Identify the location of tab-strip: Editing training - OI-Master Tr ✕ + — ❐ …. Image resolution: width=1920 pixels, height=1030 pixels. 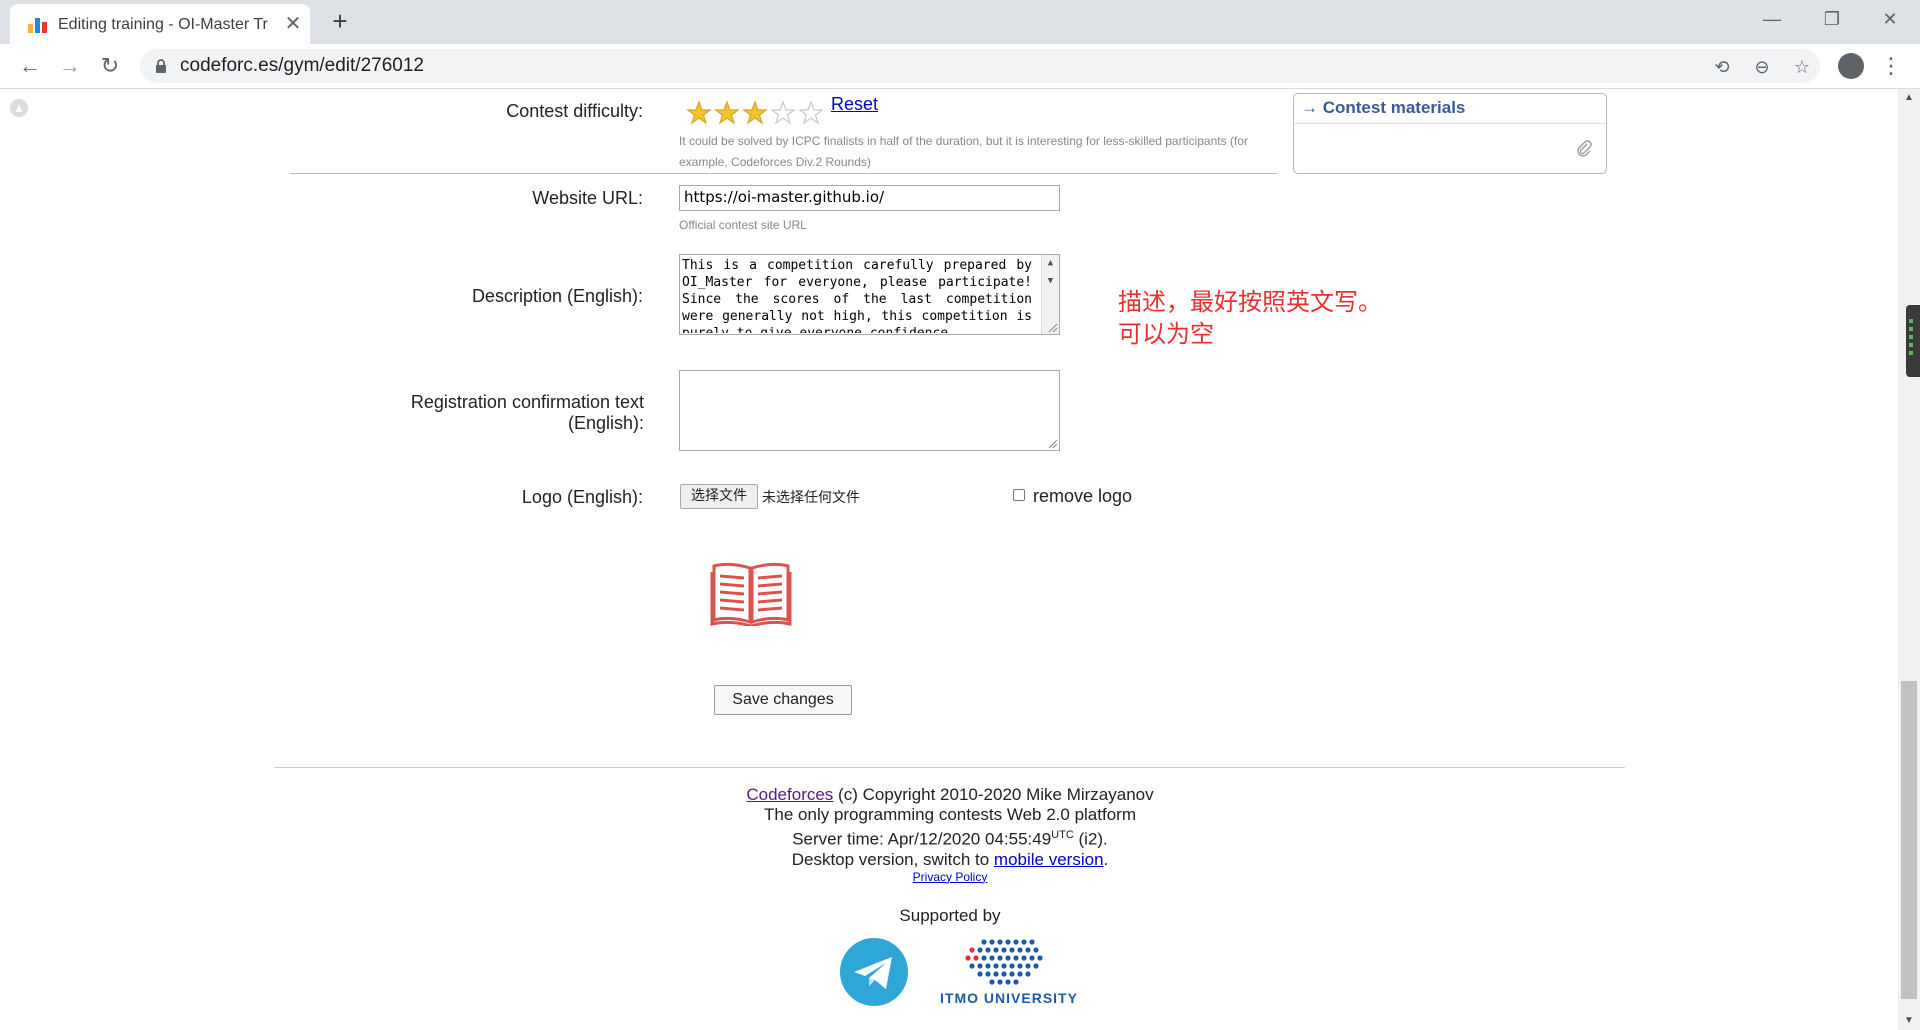
(960, 22).